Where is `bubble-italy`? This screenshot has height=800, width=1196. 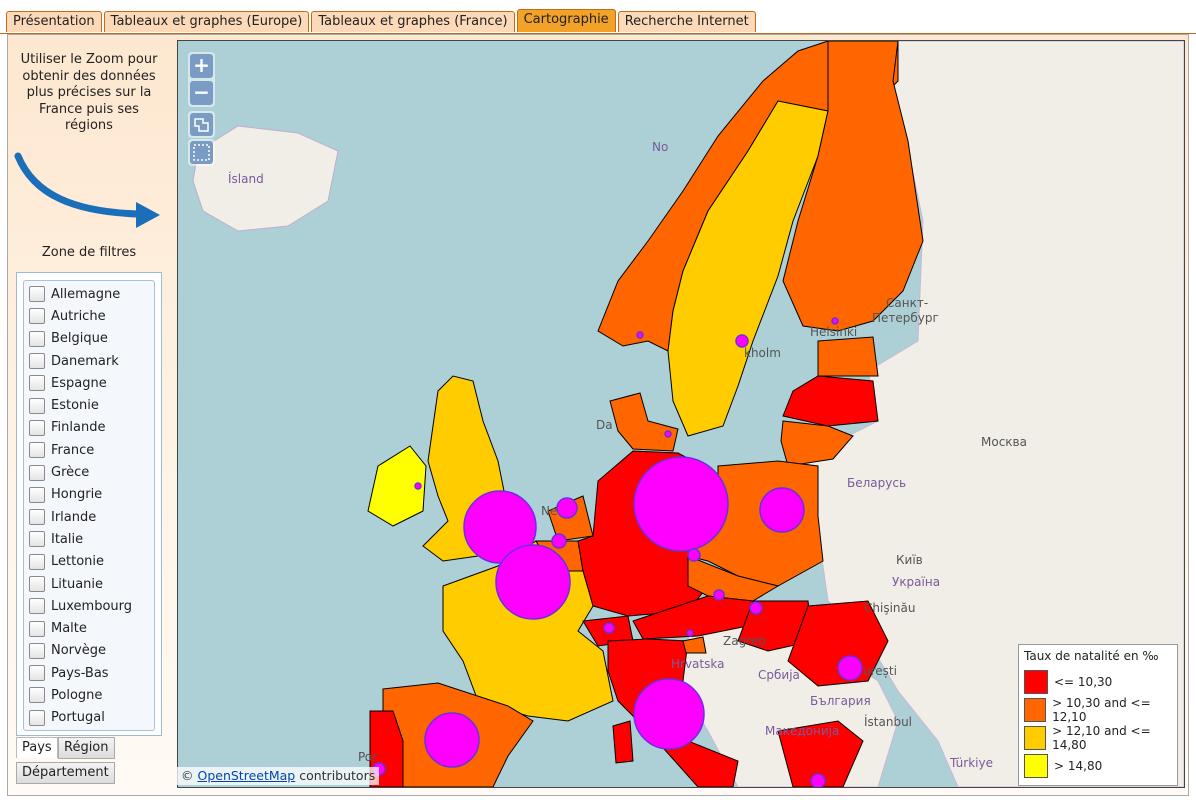 bubble-italy is located at coordinates (669, 714).